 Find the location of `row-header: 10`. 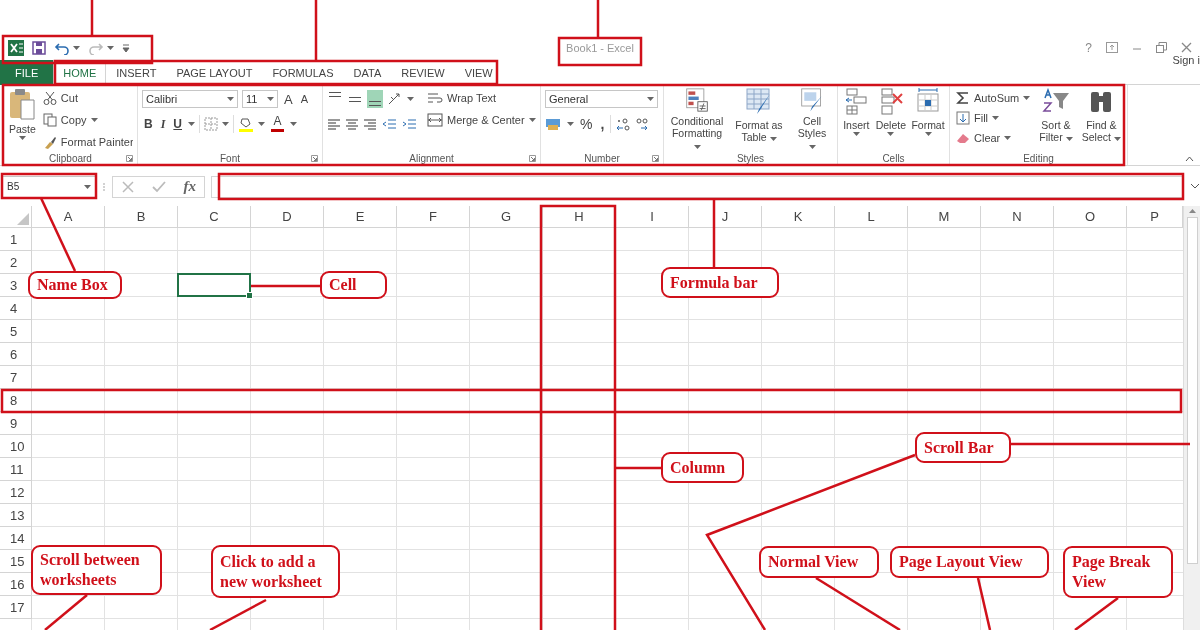

row-header: 10 is located at coordinates (16, 446).